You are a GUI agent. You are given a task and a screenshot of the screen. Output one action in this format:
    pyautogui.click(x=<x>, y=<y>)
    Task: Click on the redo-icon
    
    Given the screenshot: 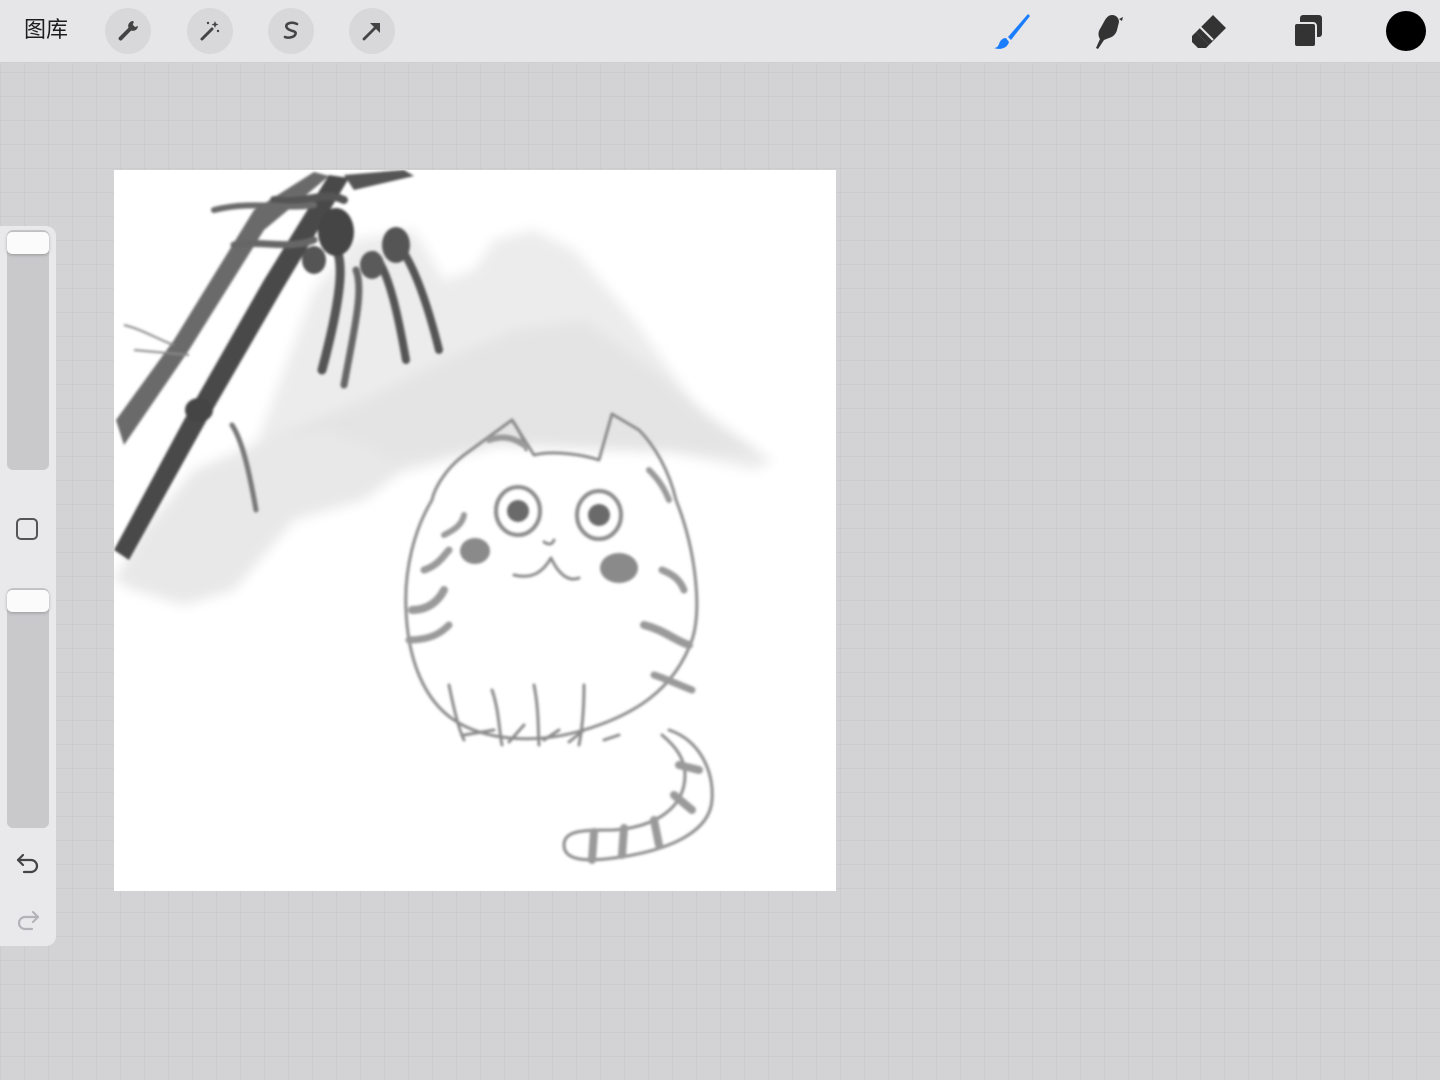 What is the action you would take?
    pyautogui.click(x=28, y=920)
    